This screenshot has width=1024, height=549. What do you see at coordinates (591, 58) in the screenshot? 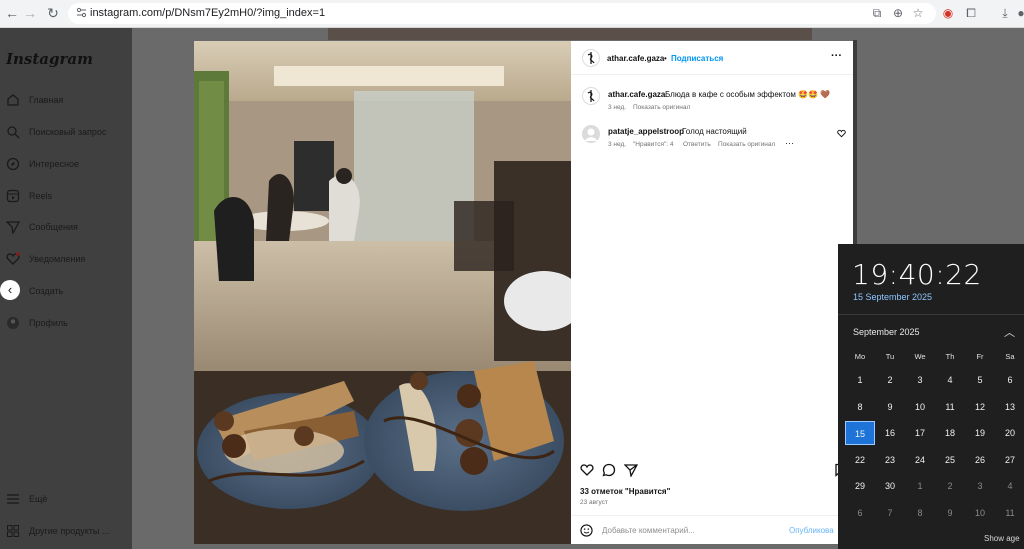
I see `author-avatar` at bounding box center [591, 58].